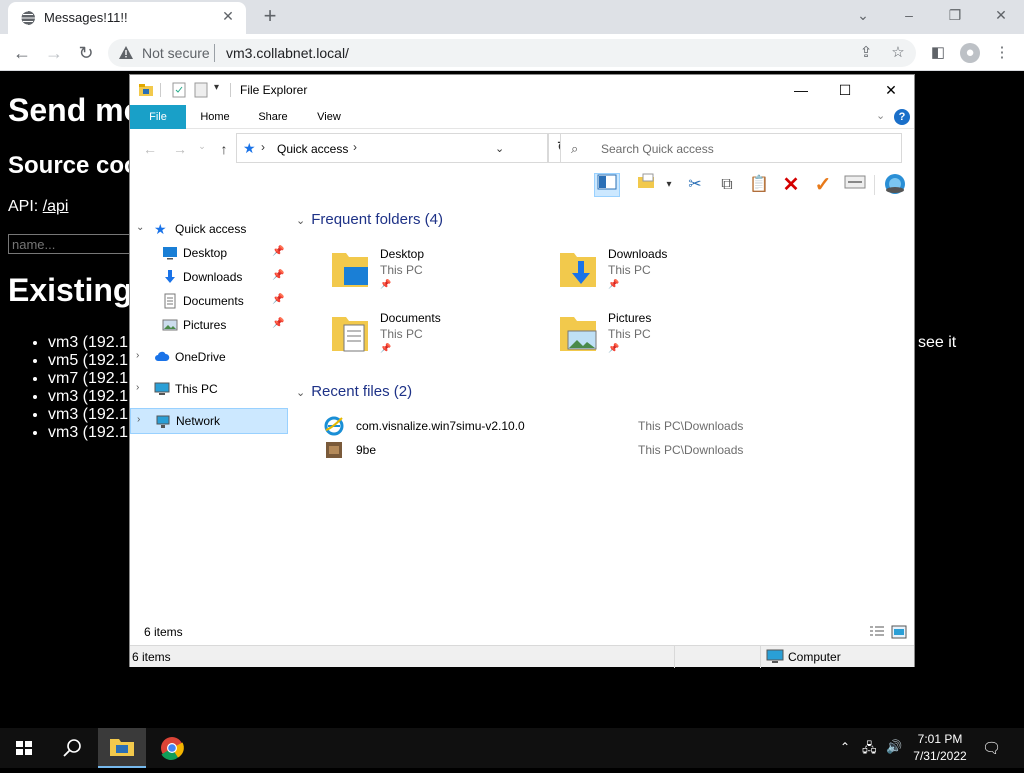 The width and height of the screenshot is (1024, 773). I want to click on frequent-folders-header: ⌄ Frequent folders (4), so click(369, 219).